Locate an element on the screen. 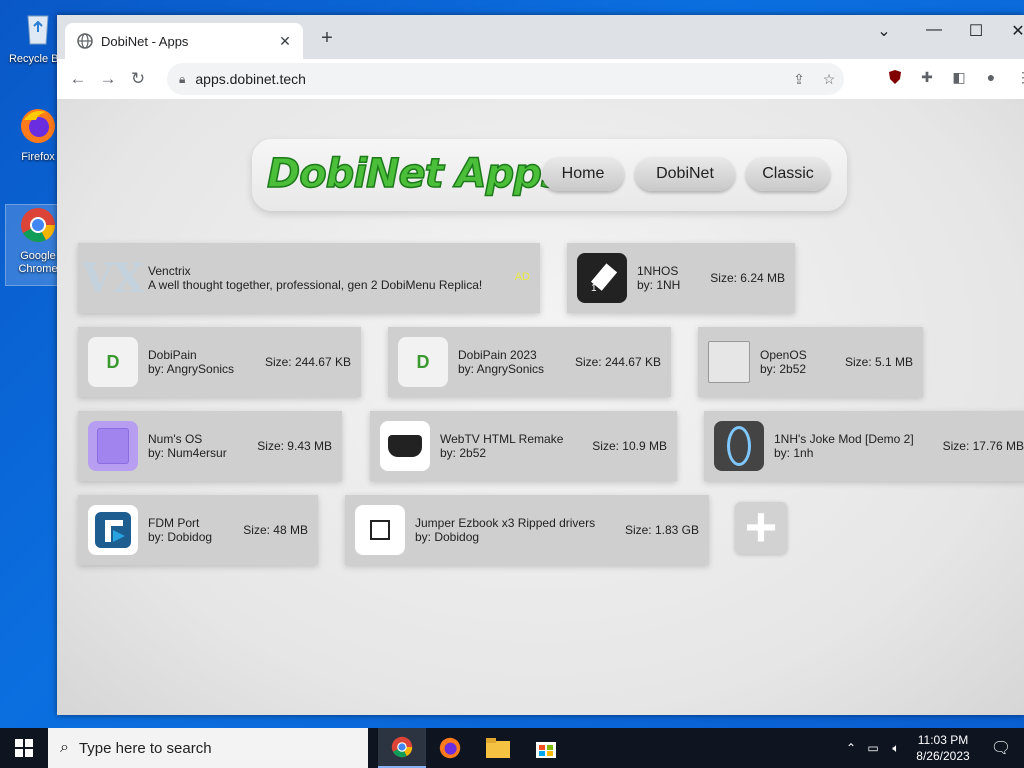 This screenshot has height=768, width=1024. minimize-button: — is located at coordinates (934, 30).